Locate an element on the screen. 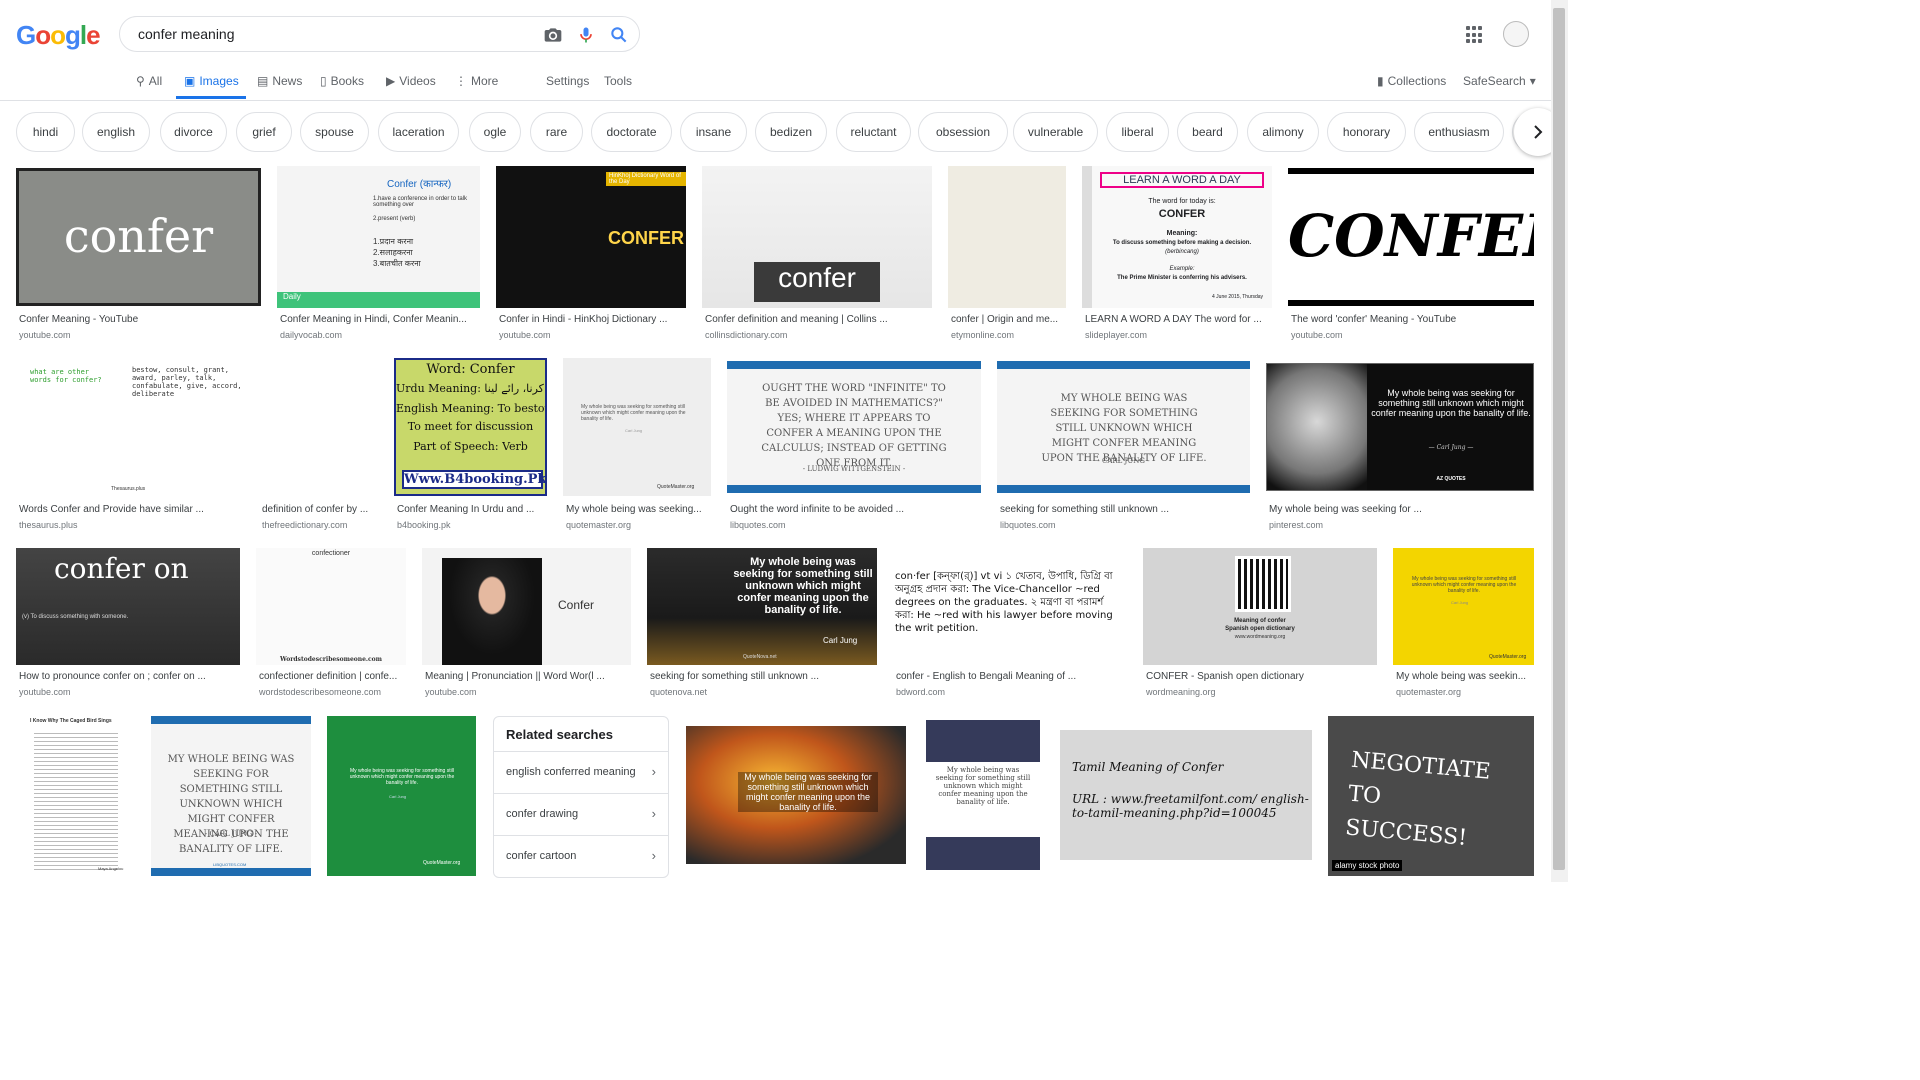  chip-spouse: spouse is located at coordinates (334, 132).